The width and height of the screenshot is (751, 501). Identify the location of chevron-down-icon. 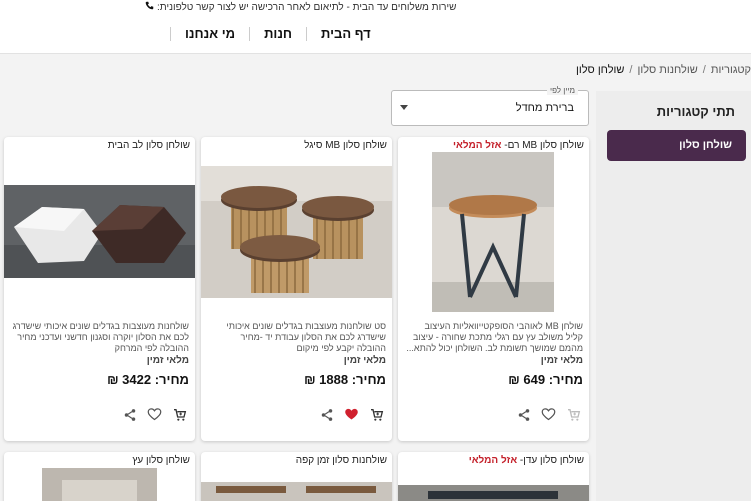
(404, 107).